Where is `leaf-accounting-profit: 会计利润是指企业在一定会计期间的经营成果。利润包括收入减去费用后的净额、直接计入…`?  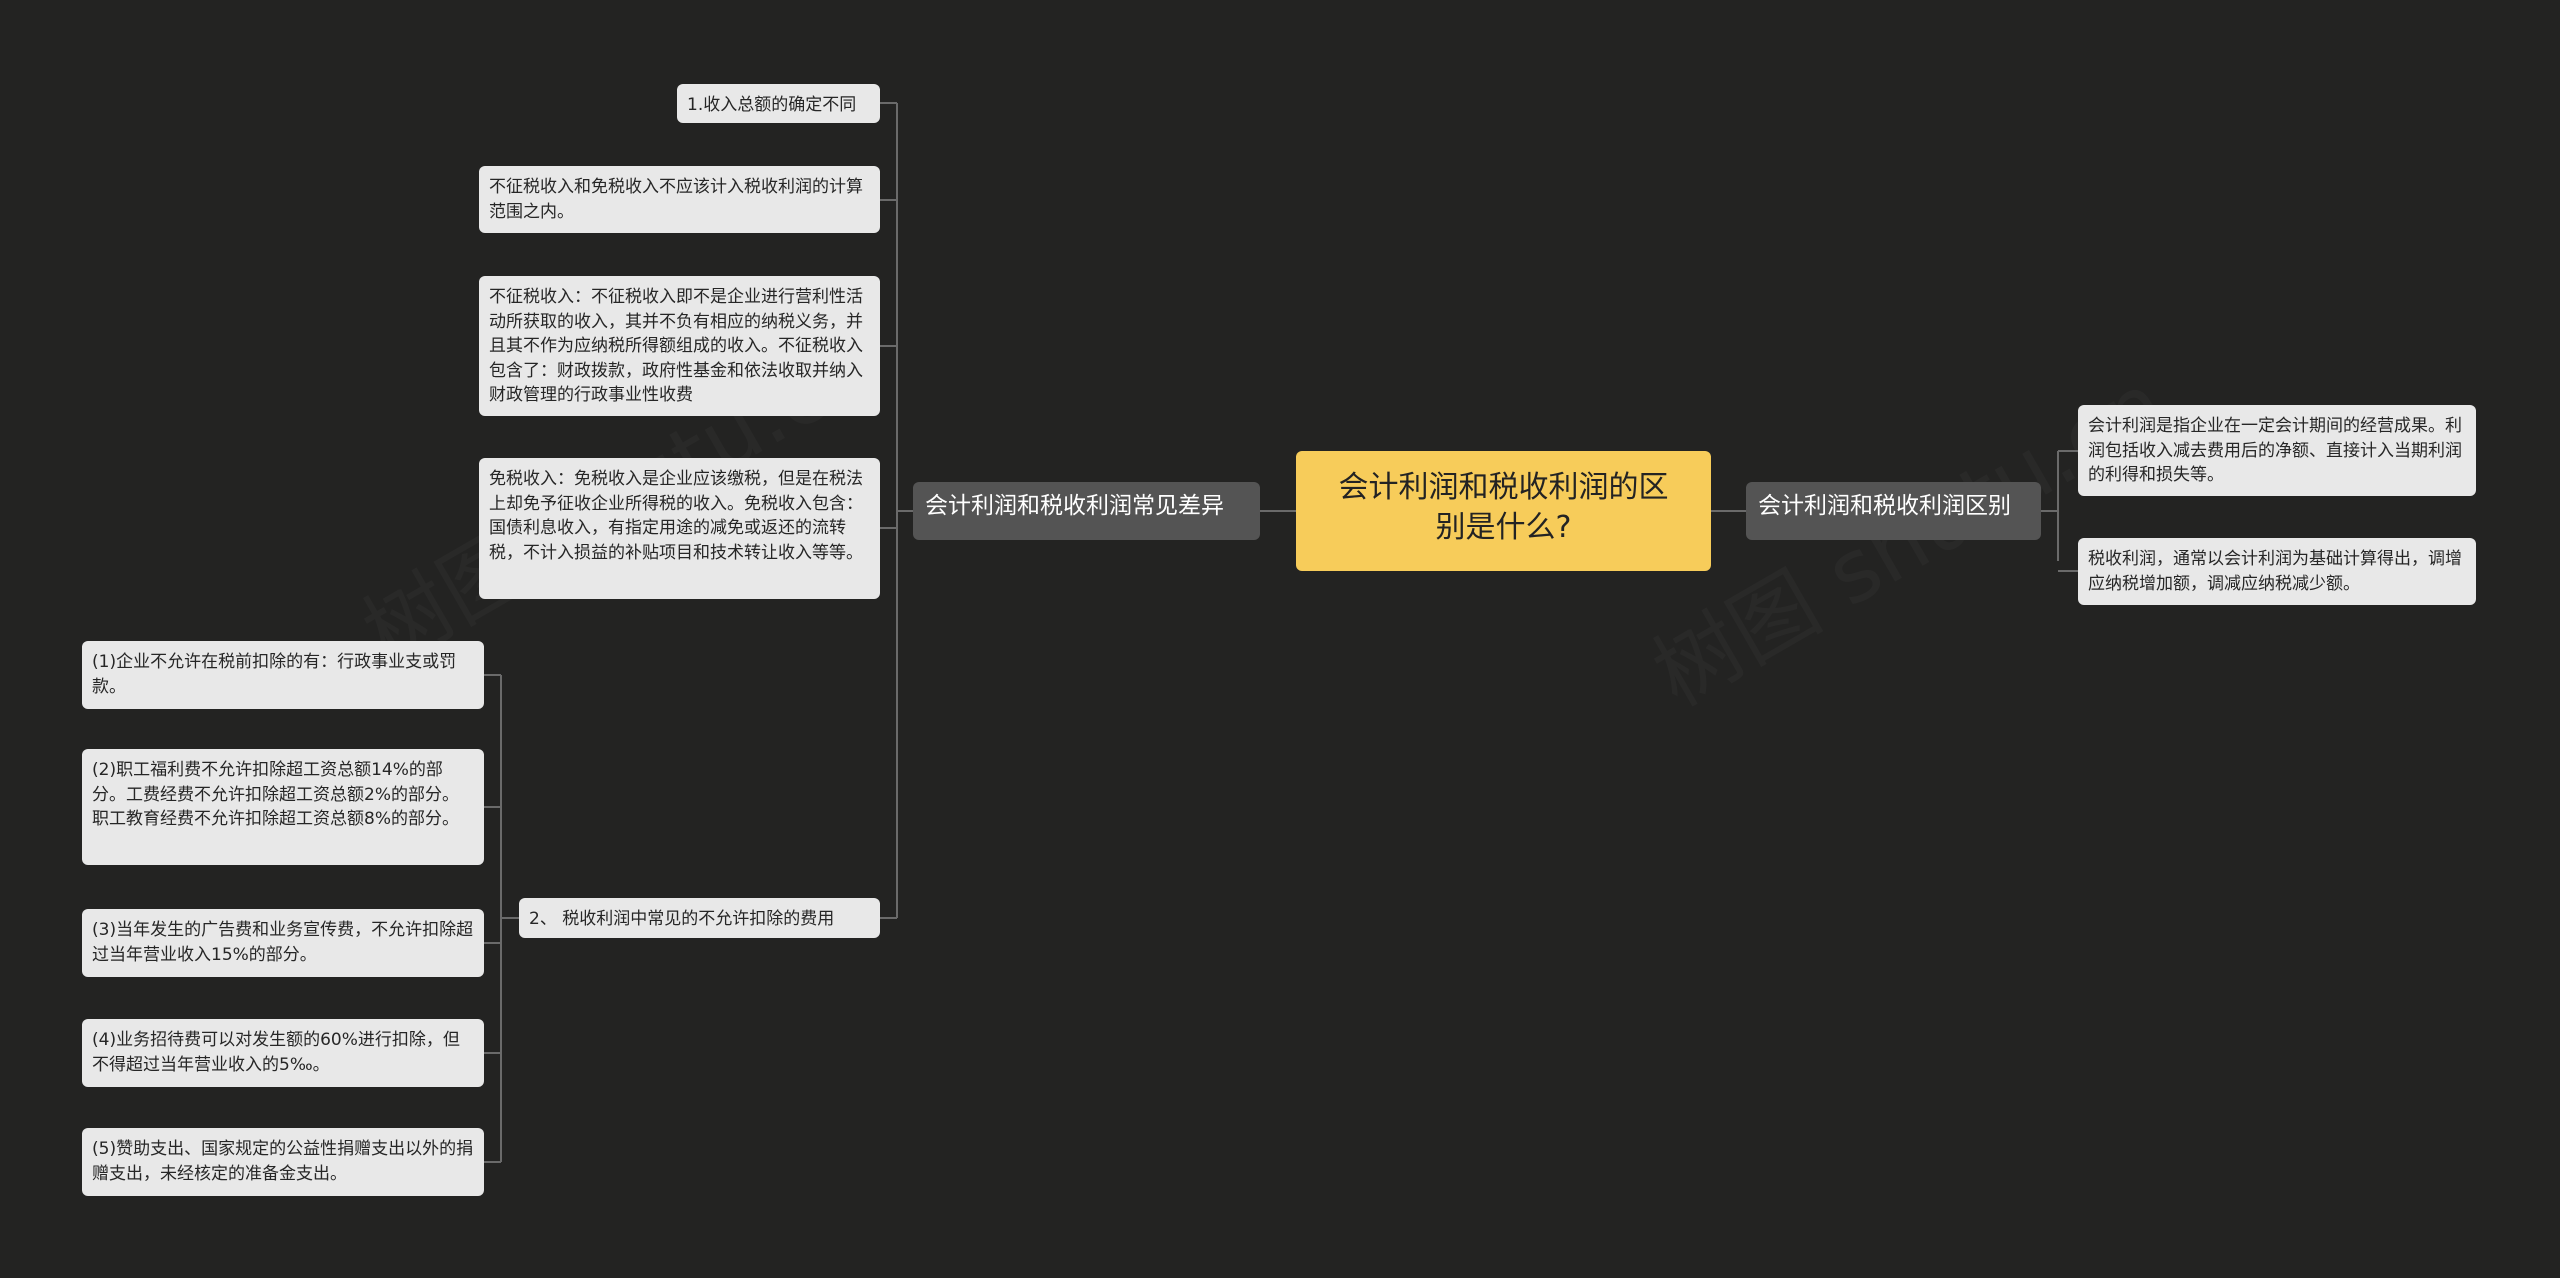
leaf-accounting-profit: 会计利润是指企业在一定会计期间的经营成果。利润包括收入减去费用后的净额、直接计入… is located at coordinates (2277, 450).